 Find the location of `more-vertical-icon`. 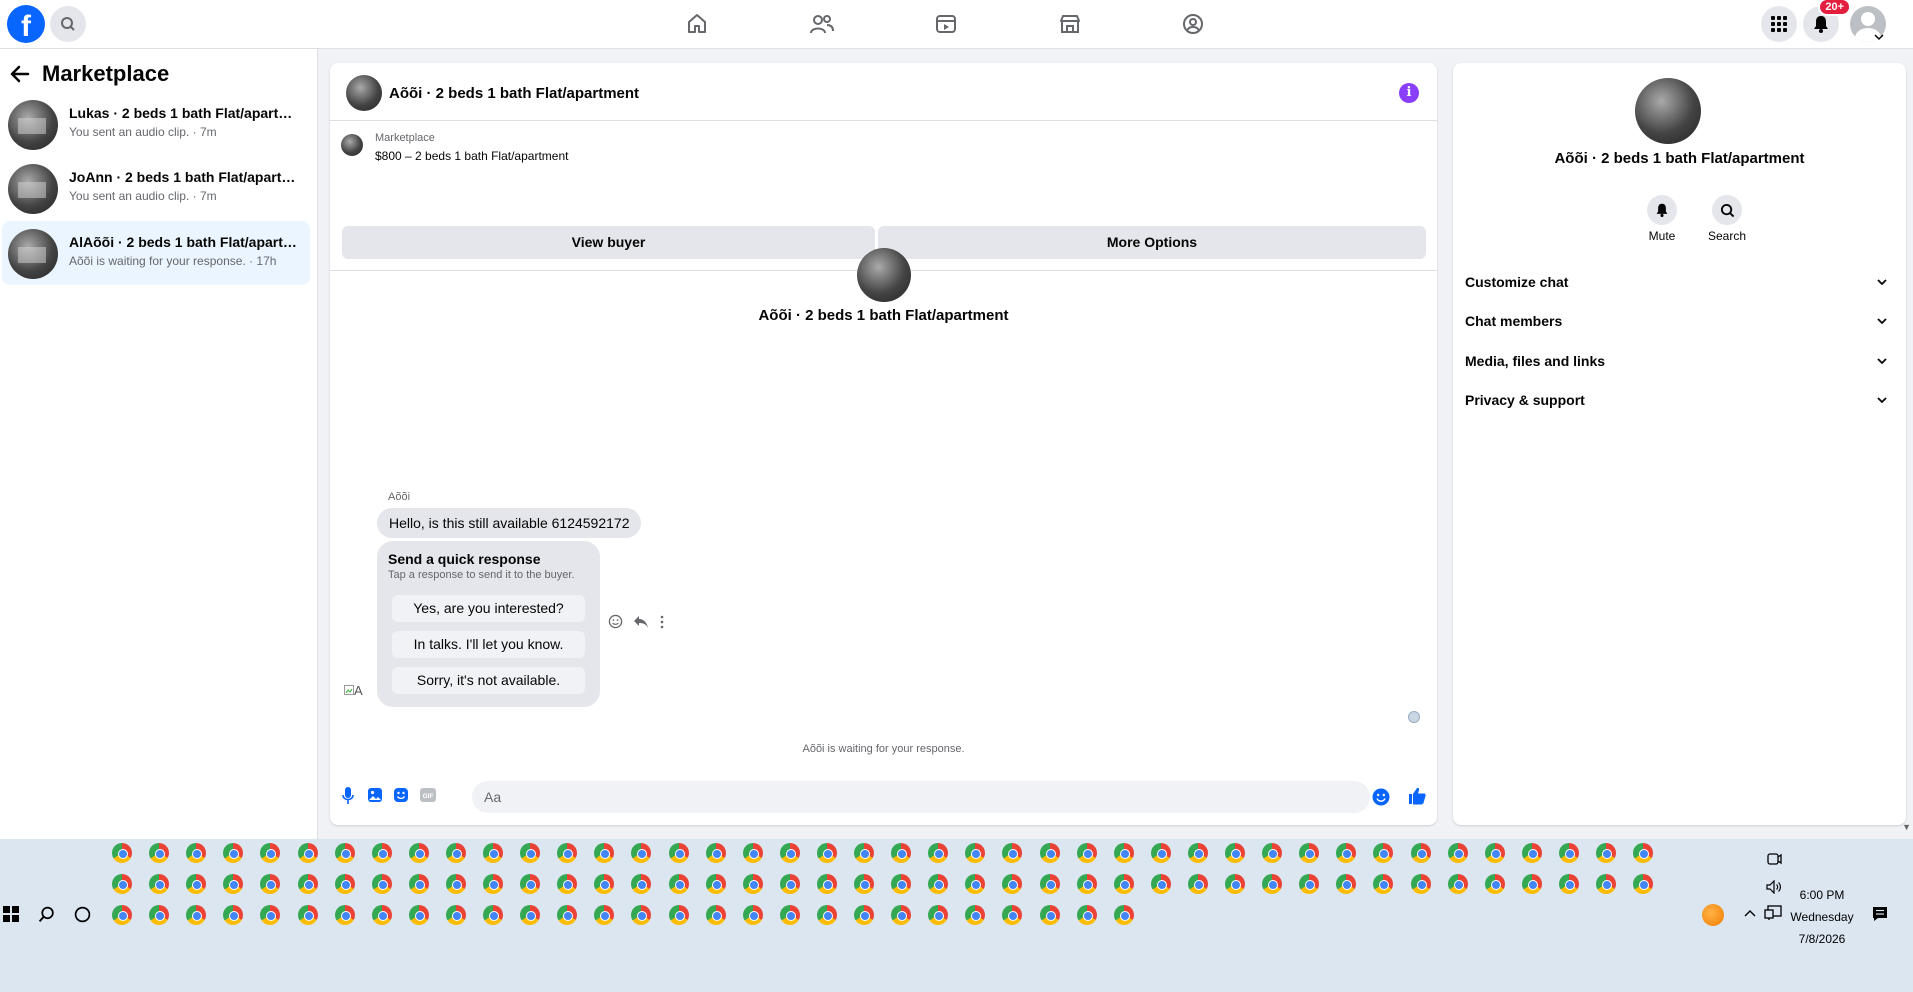

more-vertical-icon is located at coordinates (662, 622).